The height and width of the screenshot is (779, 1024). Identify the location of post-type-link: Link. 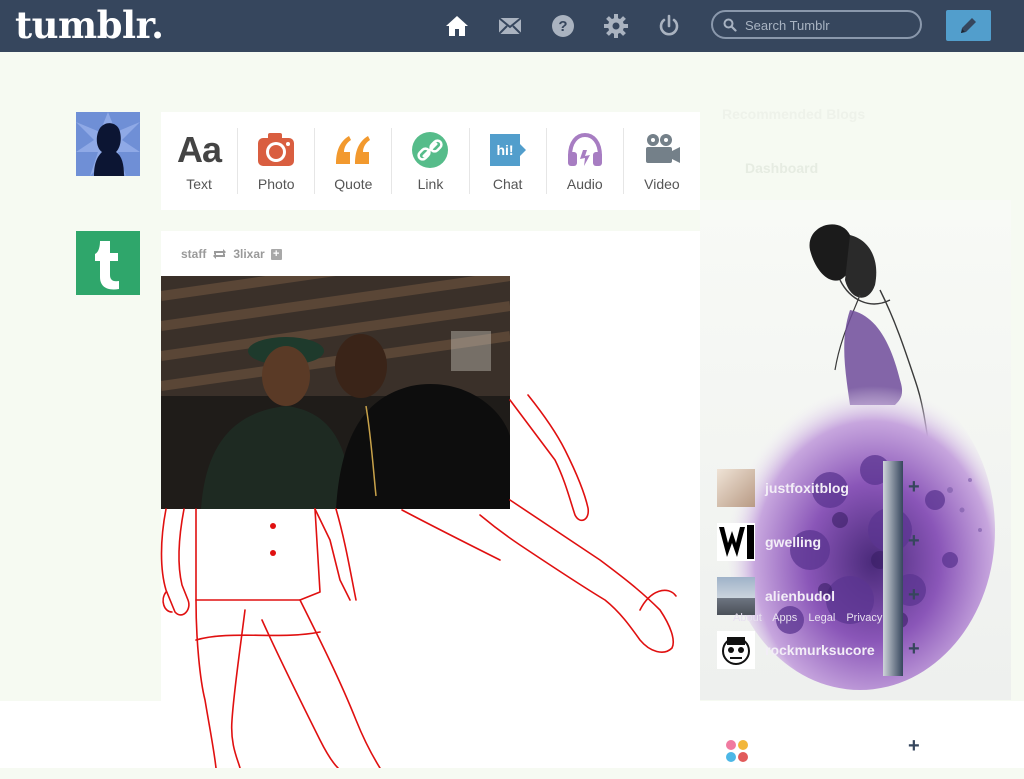
(431, 161).